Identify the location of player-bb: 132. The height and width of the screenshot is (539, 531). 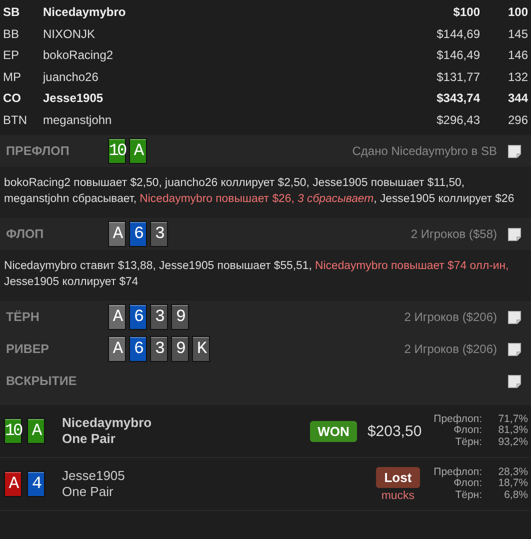
(517, 77).